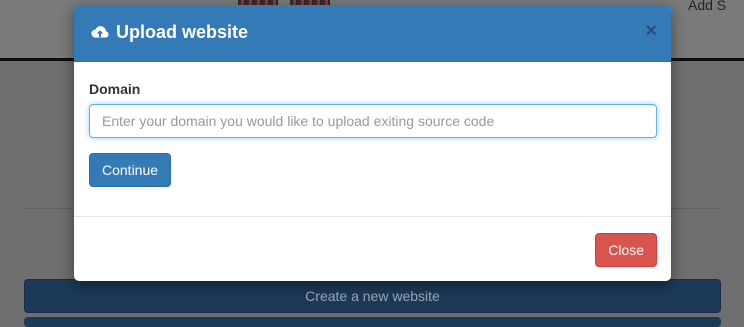 Image resolution: width=744 pixels, height=327 pixels. I want to click on background-button, so click(372, 322).